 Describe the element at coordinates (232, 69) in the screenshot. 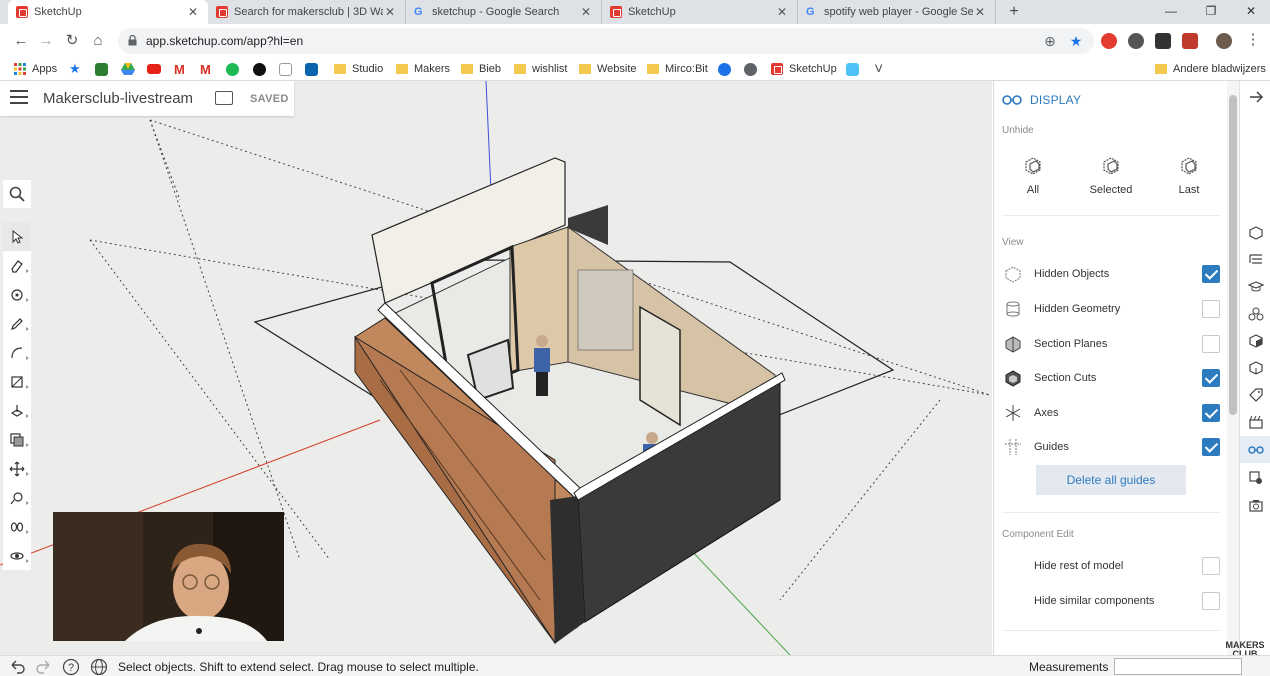

I see `spotify-icon` at that location.